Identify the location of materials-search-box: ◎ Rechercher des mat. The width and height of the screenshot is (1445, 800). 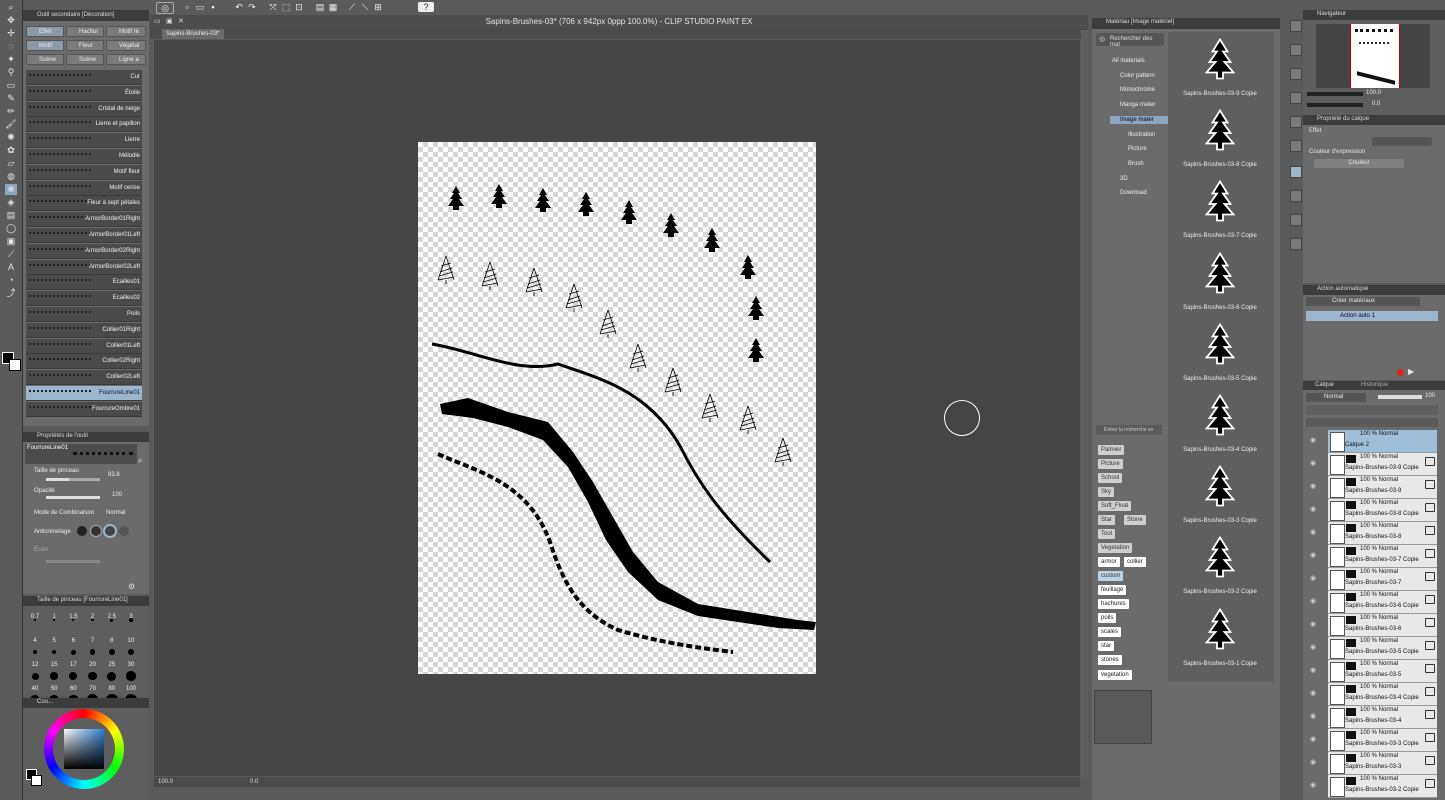
(1130, 40).